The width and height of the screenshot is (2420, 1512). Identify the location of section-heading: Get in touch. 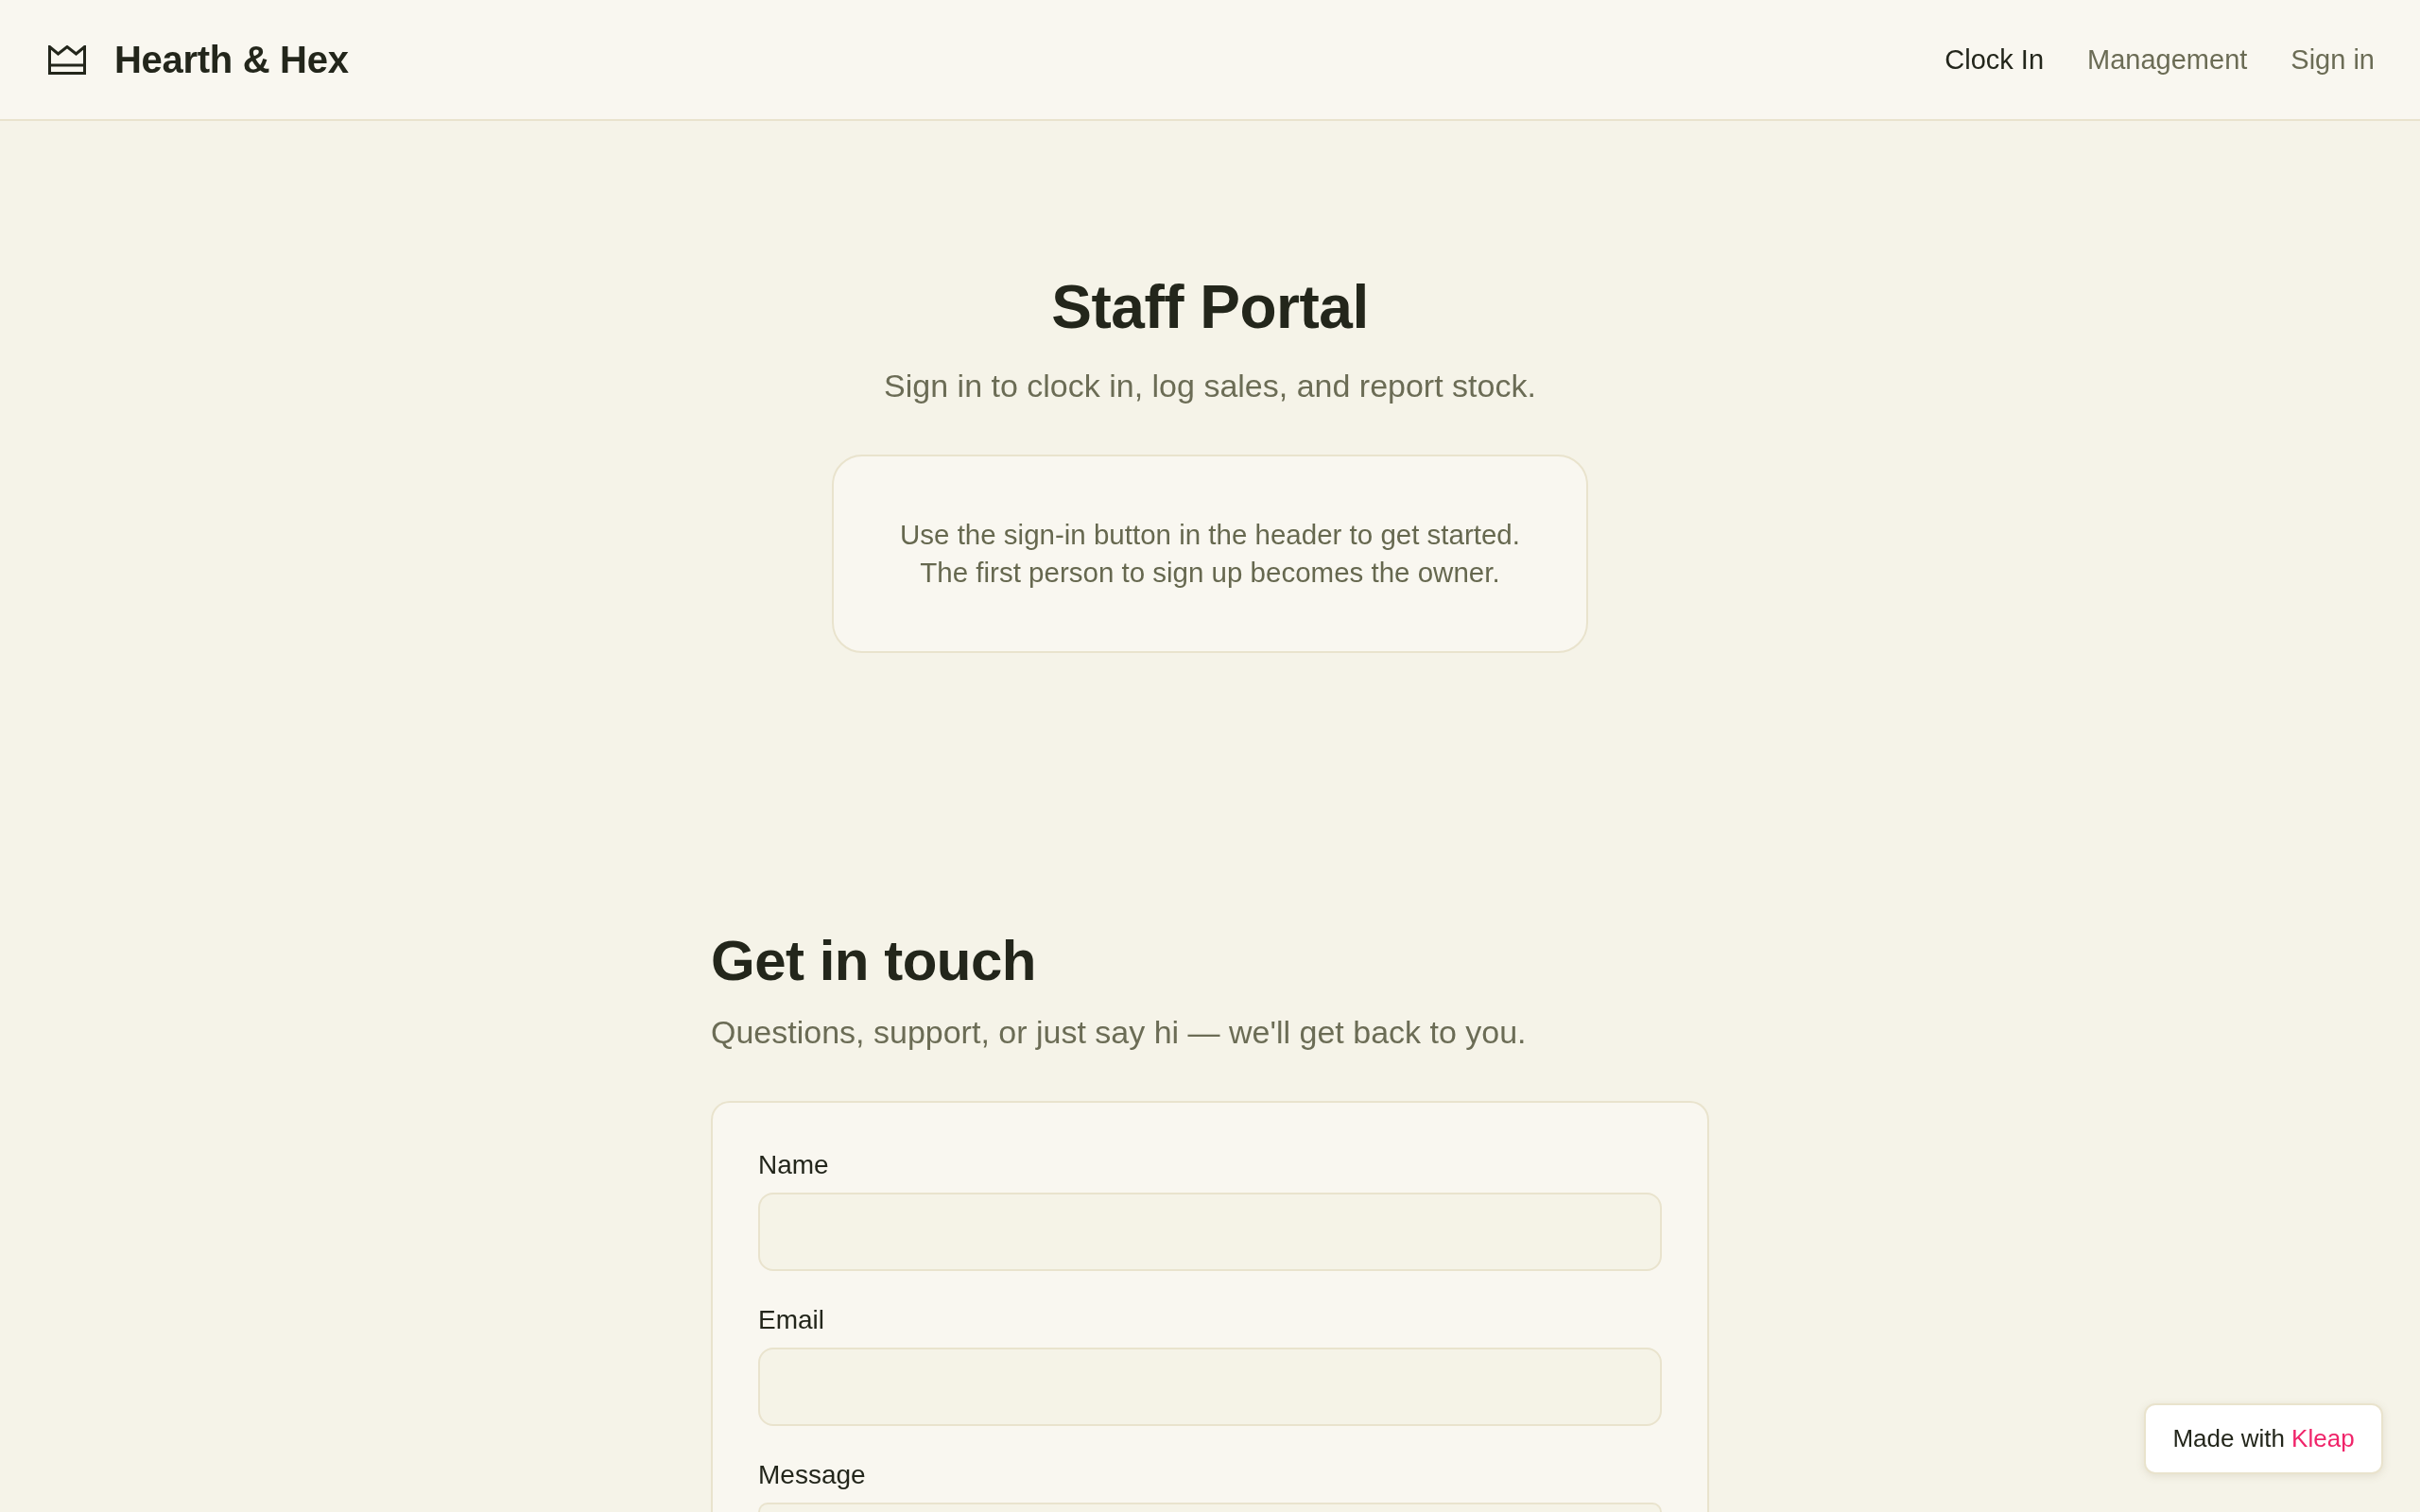
(874, 961).